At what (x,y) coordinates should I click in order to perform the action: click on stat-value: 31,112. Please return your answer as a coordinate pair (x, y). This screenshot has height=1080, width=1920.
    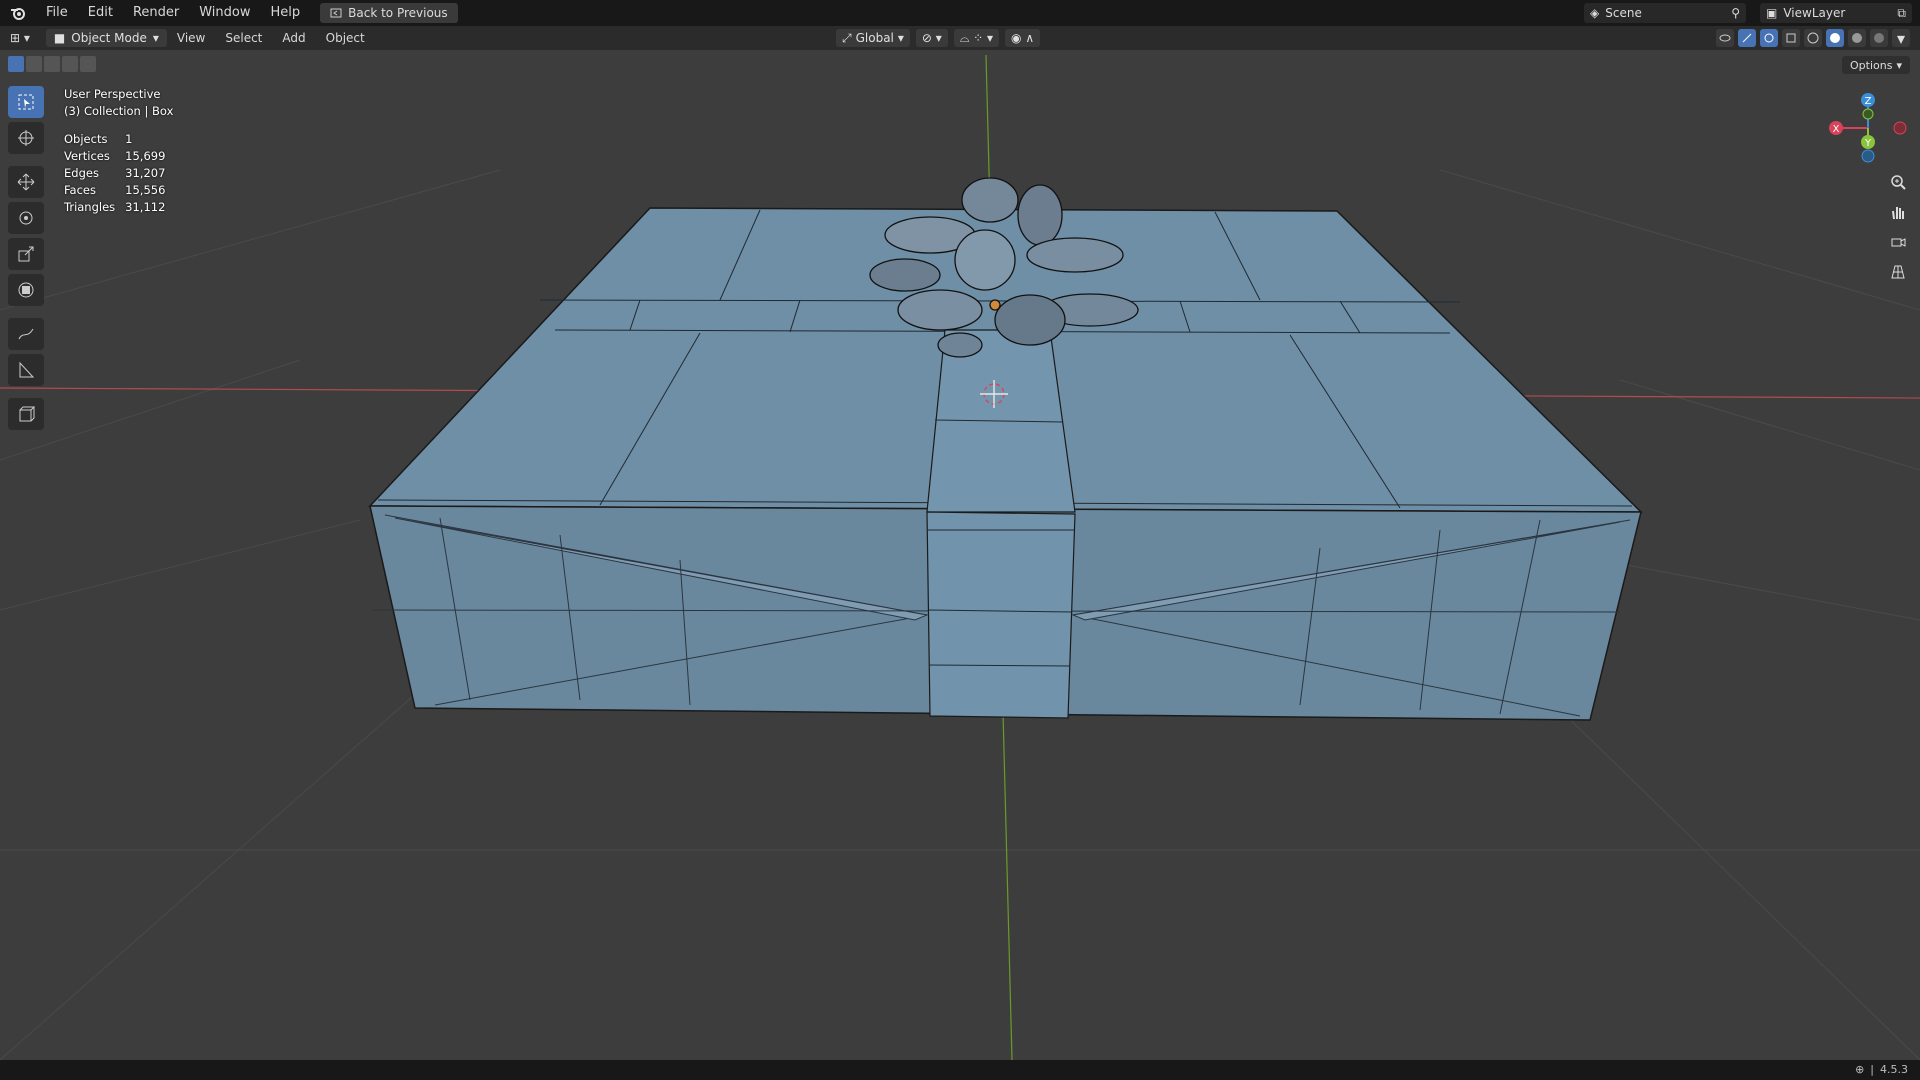
    Looking at the image, I should click on (145, 207).